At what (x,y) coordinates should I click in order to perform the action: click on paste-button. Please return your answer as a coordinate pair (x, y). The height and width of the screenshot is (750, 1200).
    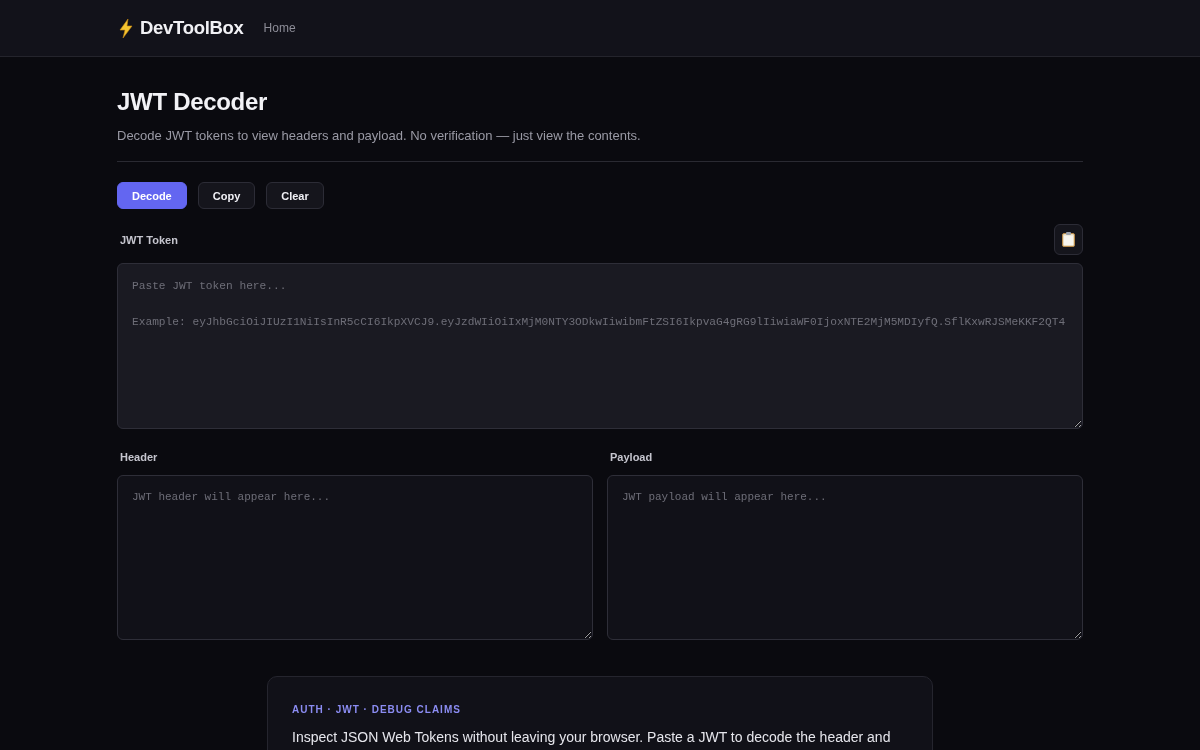
    Looking at the image, I should click on (1068, 239).